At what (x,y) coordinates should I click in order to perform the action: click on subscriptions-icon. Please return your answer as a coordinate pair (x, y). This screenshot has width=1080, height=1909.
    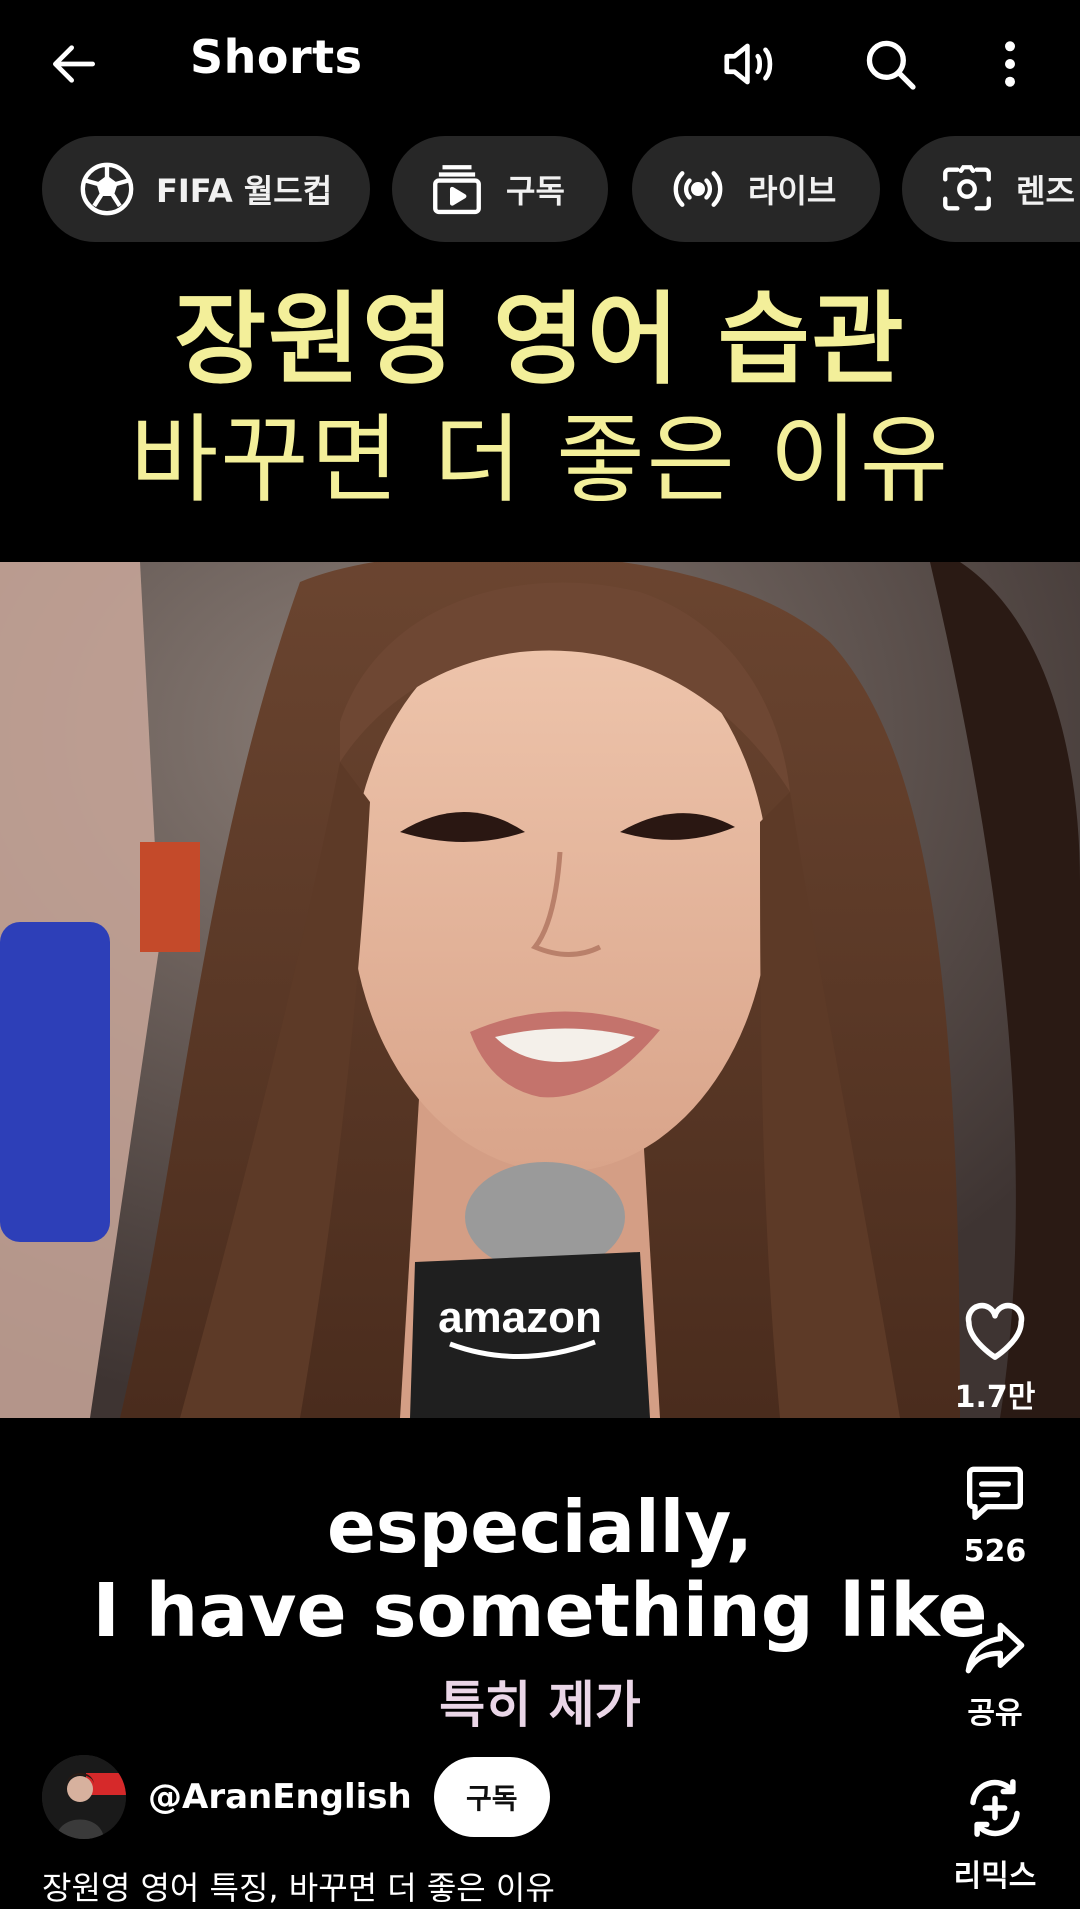
    Looking at the image, I should click on (457, 190).